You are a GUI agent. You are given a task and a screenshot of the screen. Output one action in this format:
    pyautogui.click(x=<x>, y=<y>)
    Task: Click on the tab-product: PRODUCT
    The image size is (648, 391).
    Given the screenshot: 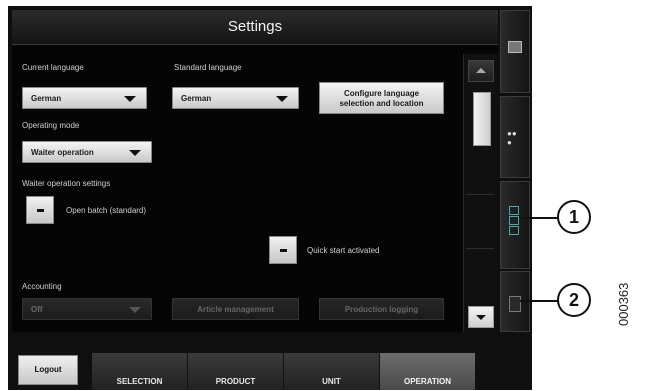 What is the action you would take?
    pyautogui.click(x=236, y=371)
    